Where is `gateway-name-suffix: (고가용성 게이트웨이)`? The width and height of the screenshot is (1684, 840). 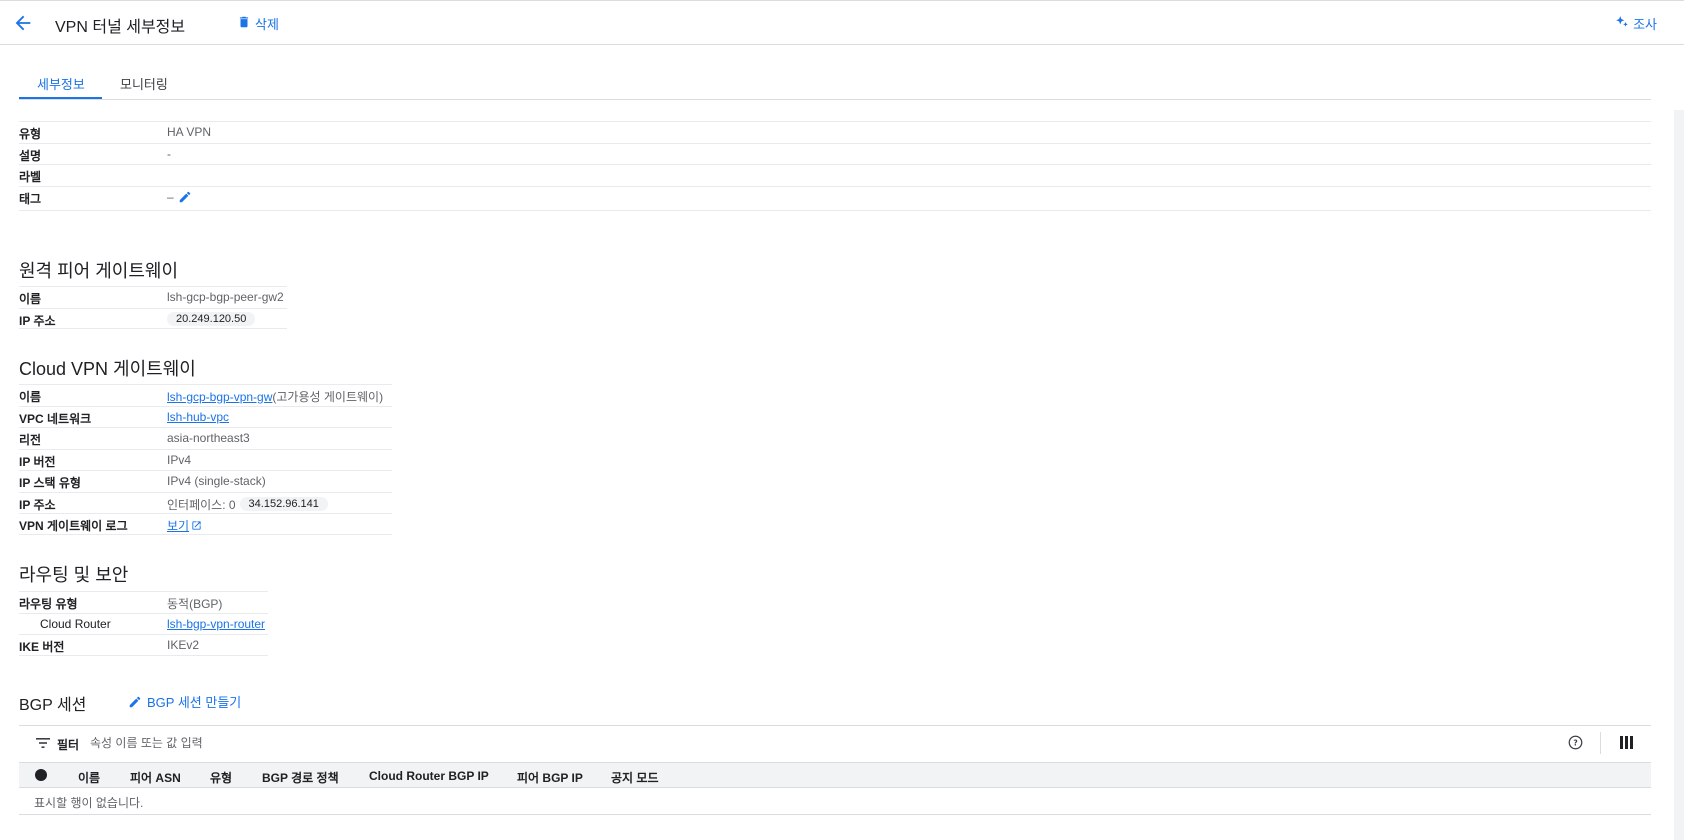
gateway-name-suffix: (고가용성 게이트웨이) is located at coordinates (328, 397).